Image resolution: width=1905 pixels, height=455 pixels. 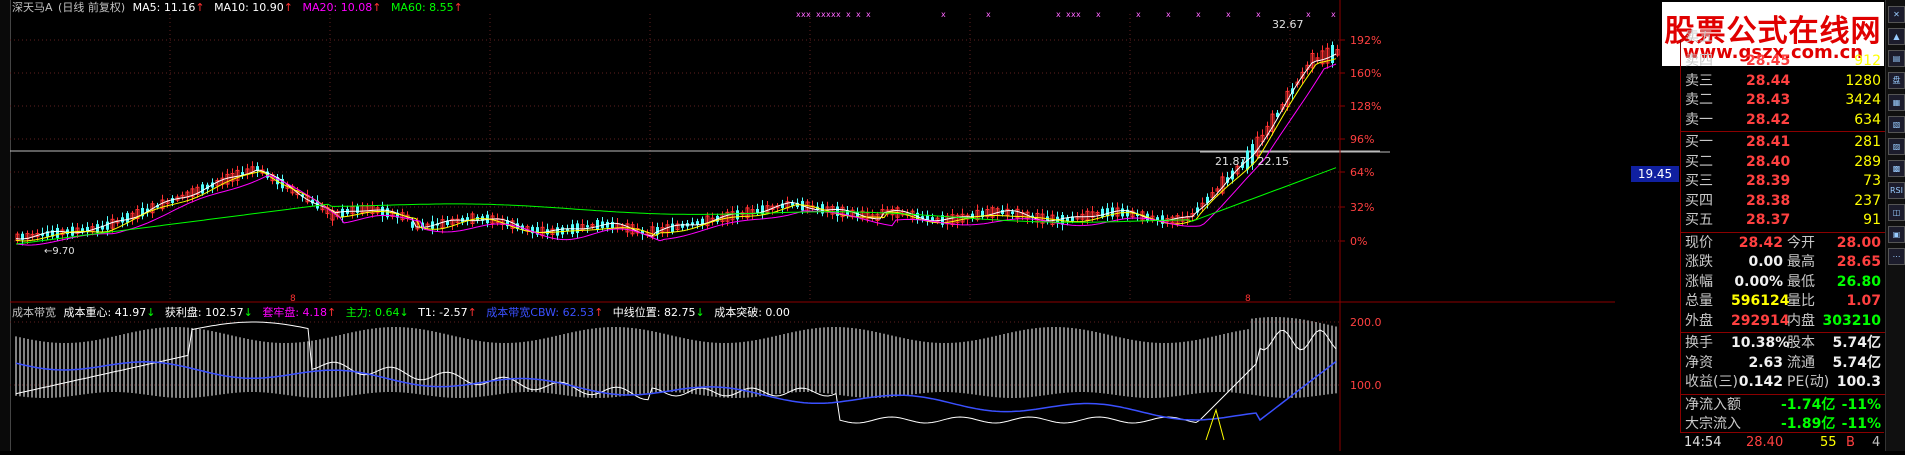 What do you see at coordinates (1850, 442) in the screenshot?
I see `tick-side: B` at bounding box center [1850, 442].